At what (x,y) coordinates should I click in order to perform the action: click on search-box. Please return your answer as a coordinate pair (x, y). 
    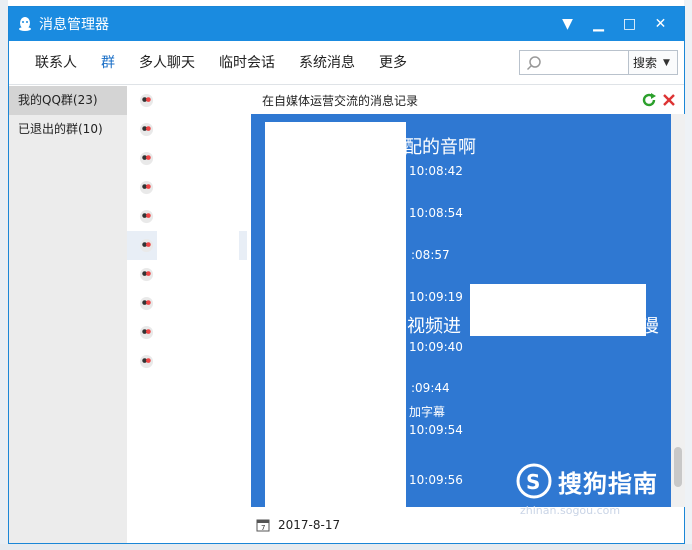
    Looking at the image, I should click on (574, 62).